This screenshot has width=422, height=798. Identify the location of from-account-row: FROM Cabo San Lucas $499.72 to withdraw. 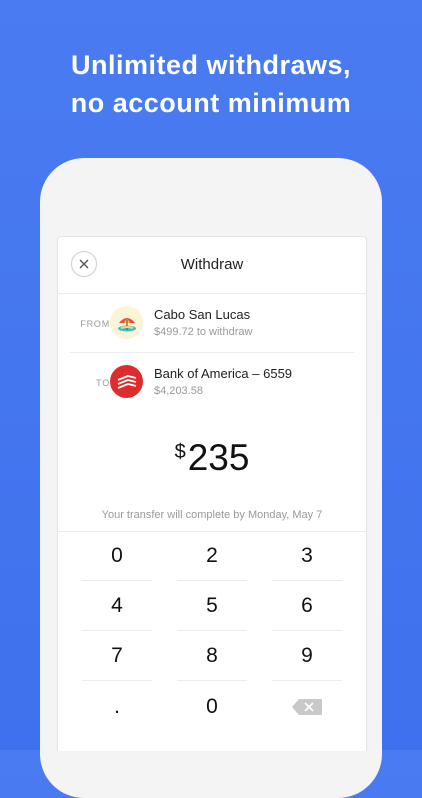
(212, 323).